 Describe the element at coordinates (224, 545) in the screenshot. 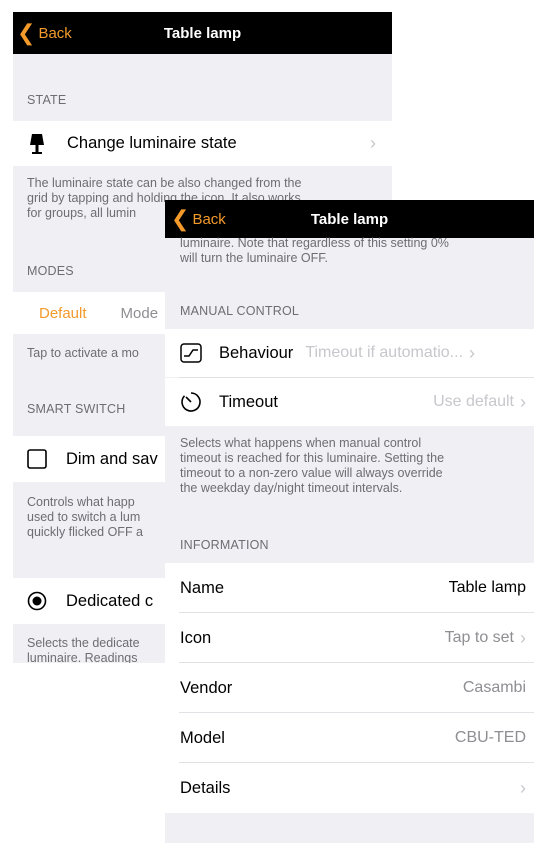

I see `section-header-information: INFORMATION` at that location.